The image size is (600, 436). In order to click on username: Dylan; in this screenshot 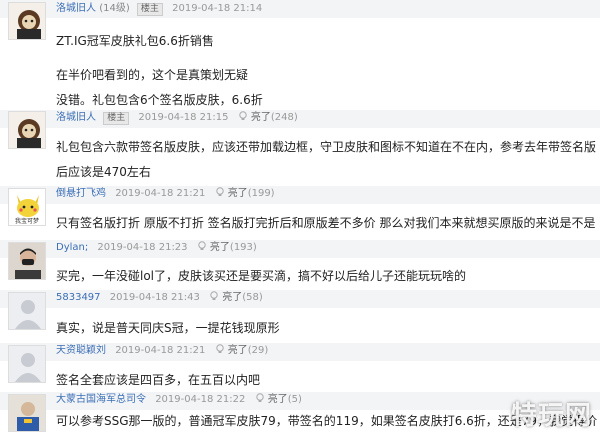, I will do `click(72, 247)`.